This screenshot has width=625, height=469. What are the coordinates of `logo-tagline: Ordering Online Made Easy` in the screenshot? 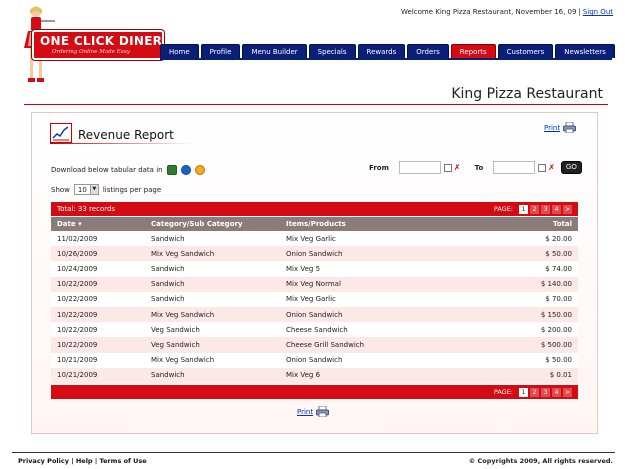 It's located at (91, 52).